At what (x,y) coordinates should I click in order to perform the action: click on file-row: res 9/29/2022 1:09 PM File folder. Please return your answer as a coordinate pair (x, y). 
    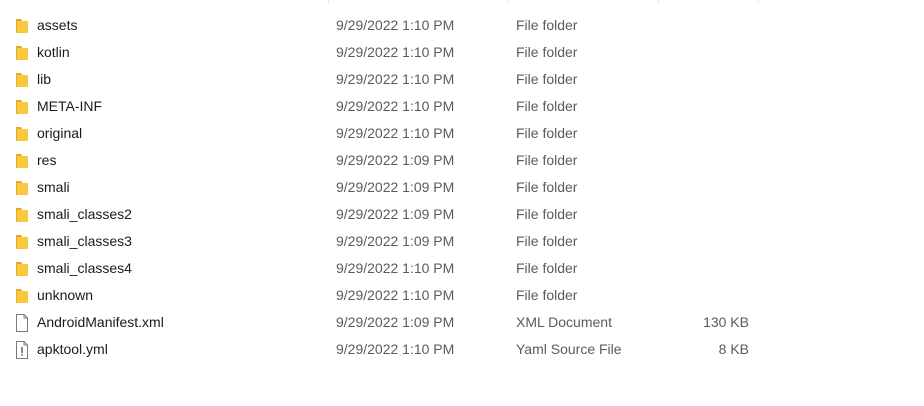
    Looking at the image, I should click on (462, 160).